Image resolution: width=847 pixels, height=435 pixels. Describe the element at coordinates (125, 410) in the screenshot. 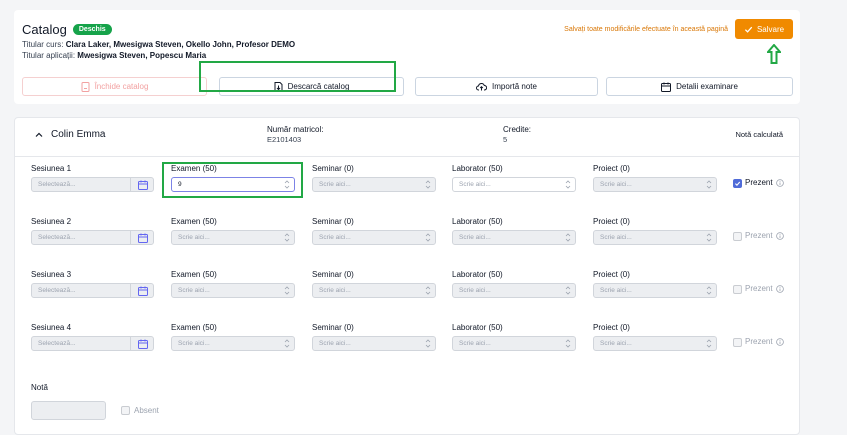

I see `absent-checkbox` at that location.